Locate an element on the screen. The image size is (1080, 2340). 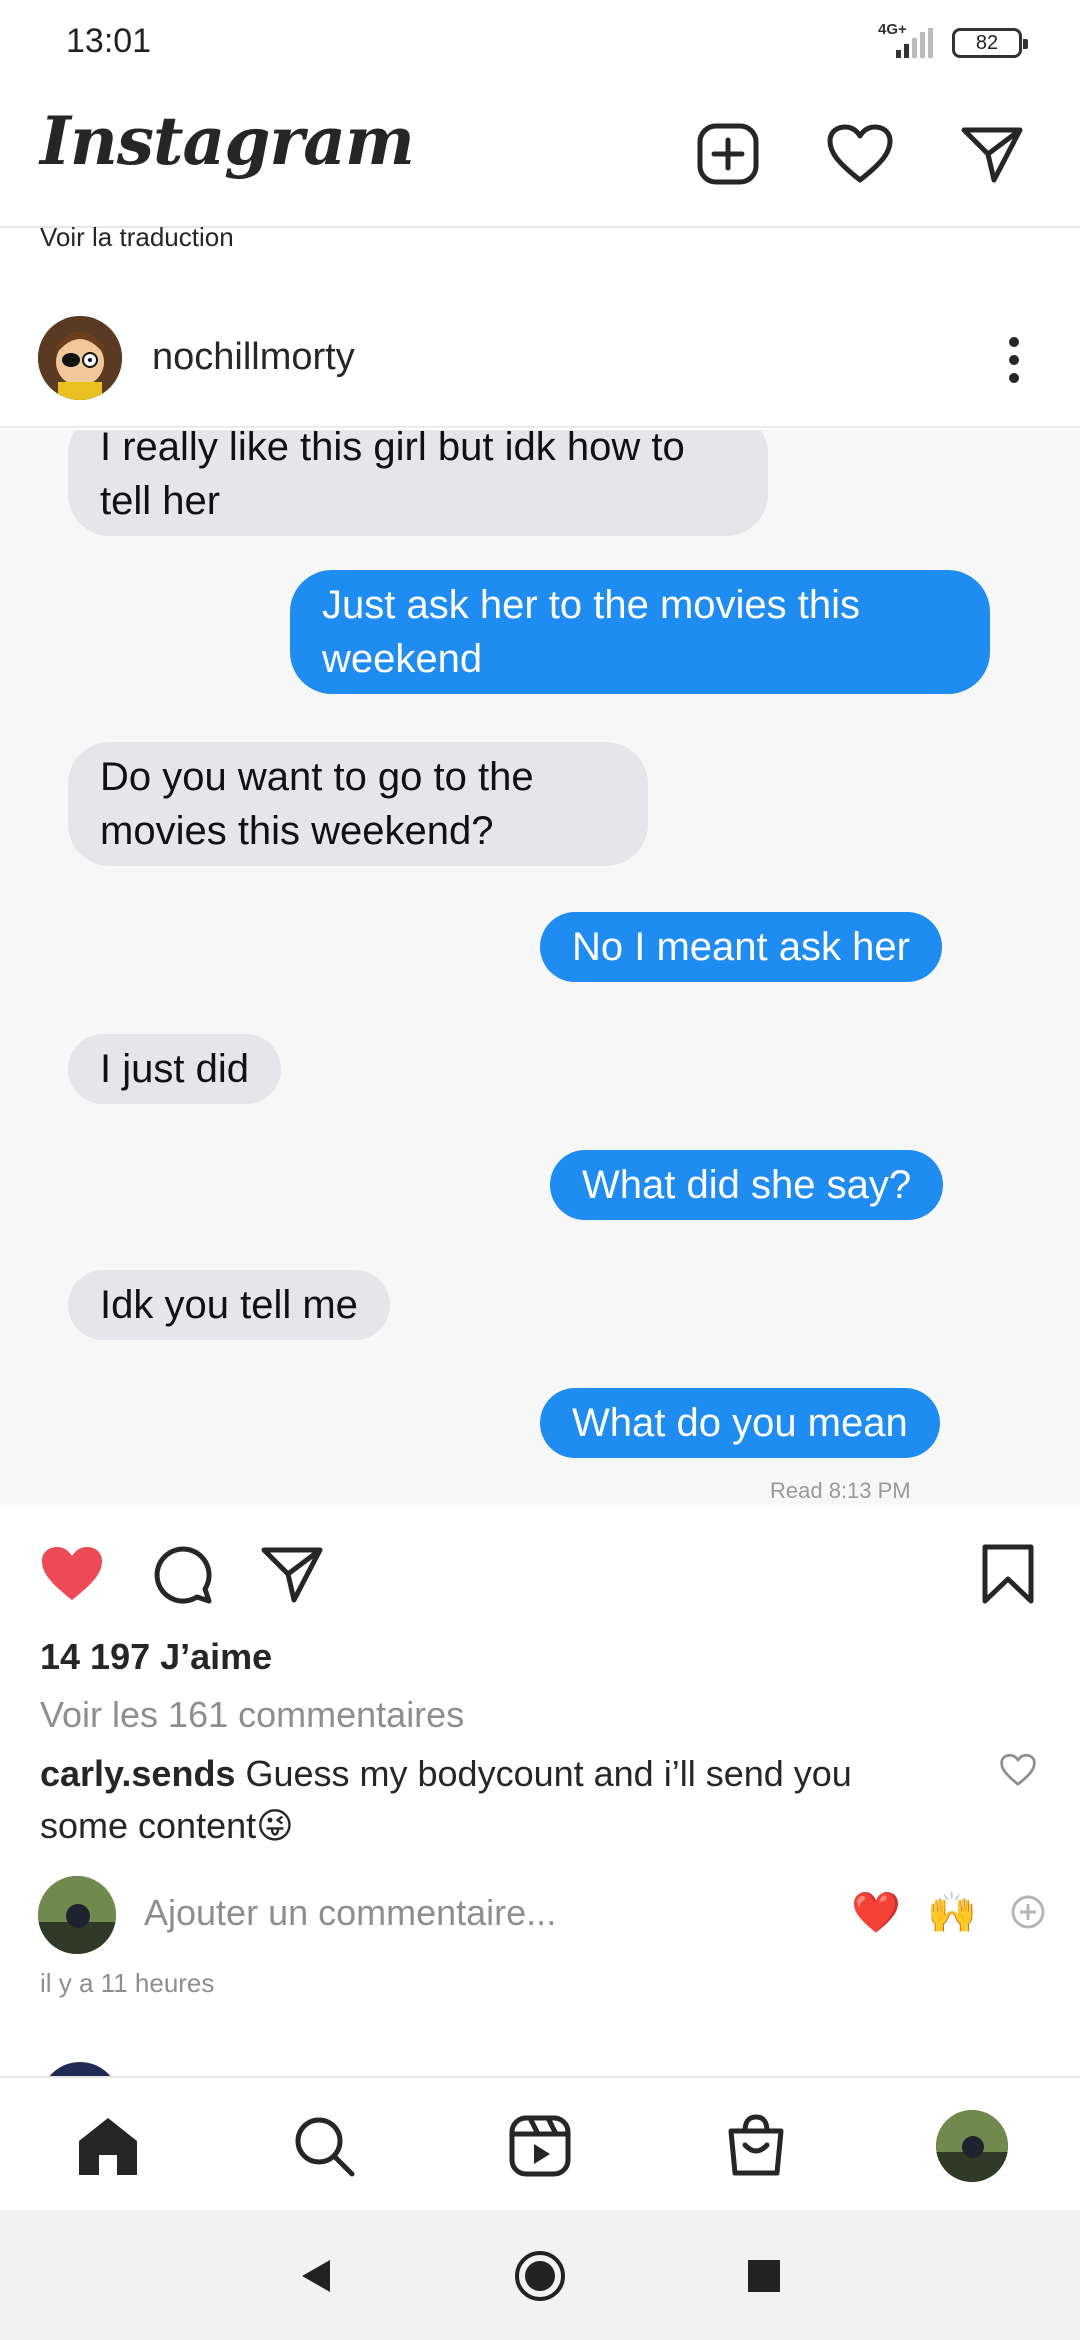
system-nav-bar is located at coordinates (540, 2275).